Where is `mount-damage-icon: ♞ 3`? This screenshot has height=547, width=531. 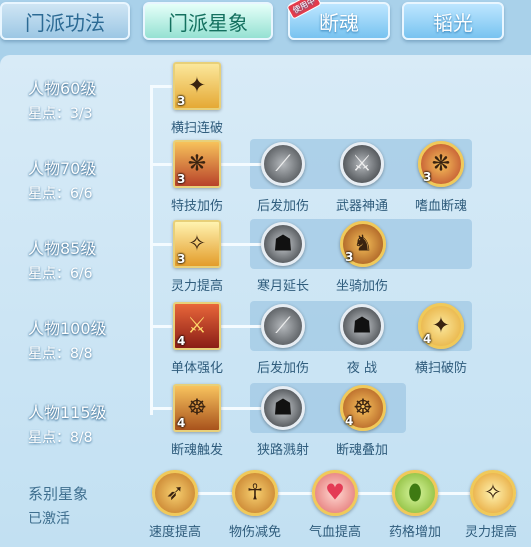
mount-damage-icon: ♞ 3 is located at coordinates (363, 244).